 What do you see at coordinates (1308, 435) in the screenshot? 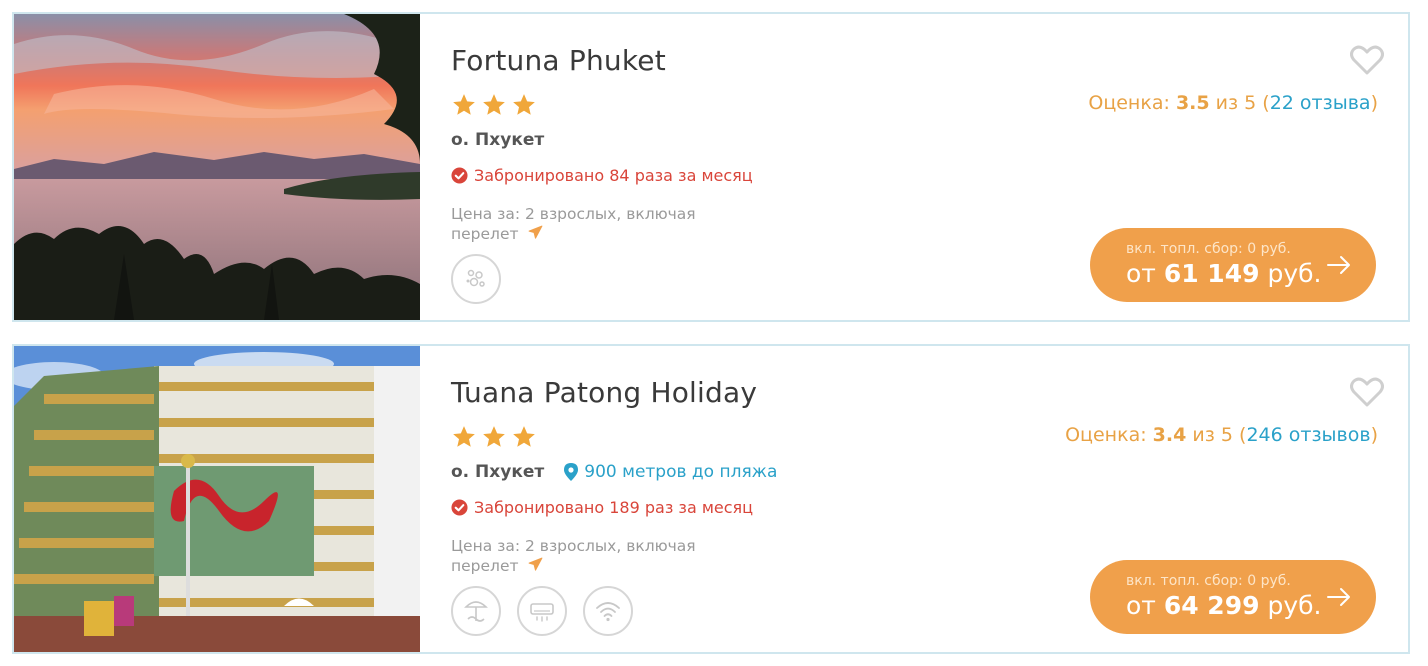
I see `reviews-link: 246 отзывов` at bounding box center [1308, 435].